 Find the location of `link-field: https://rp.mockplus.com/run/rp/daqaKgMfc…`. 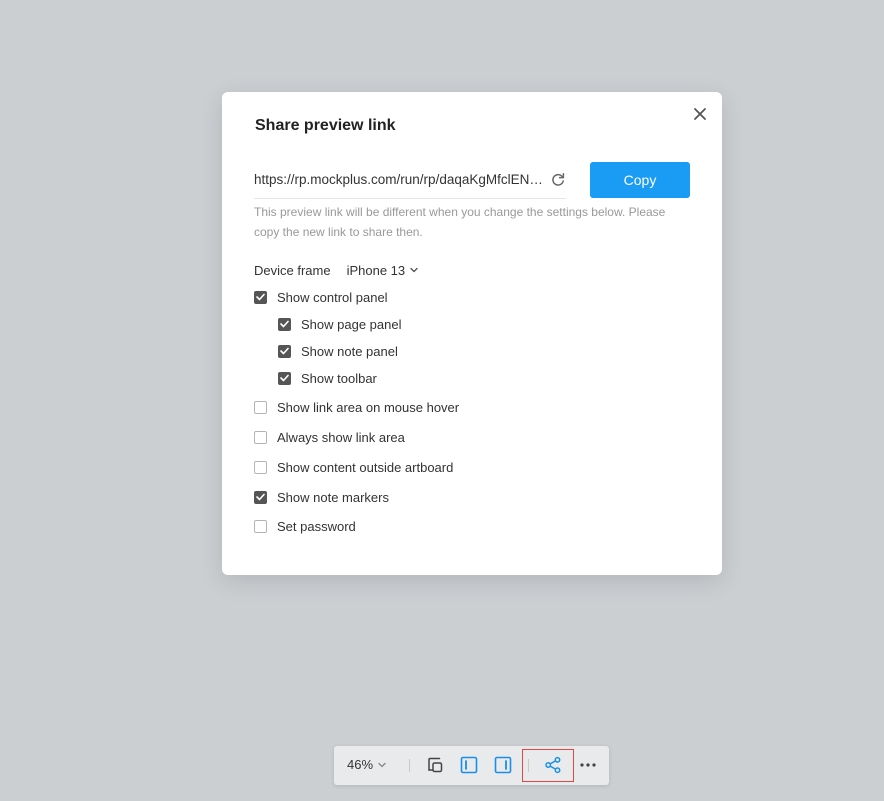

link-field: https://rp.mockplus.com/run/rp/daqaKgMfc… is located at coordinates (410, 180).